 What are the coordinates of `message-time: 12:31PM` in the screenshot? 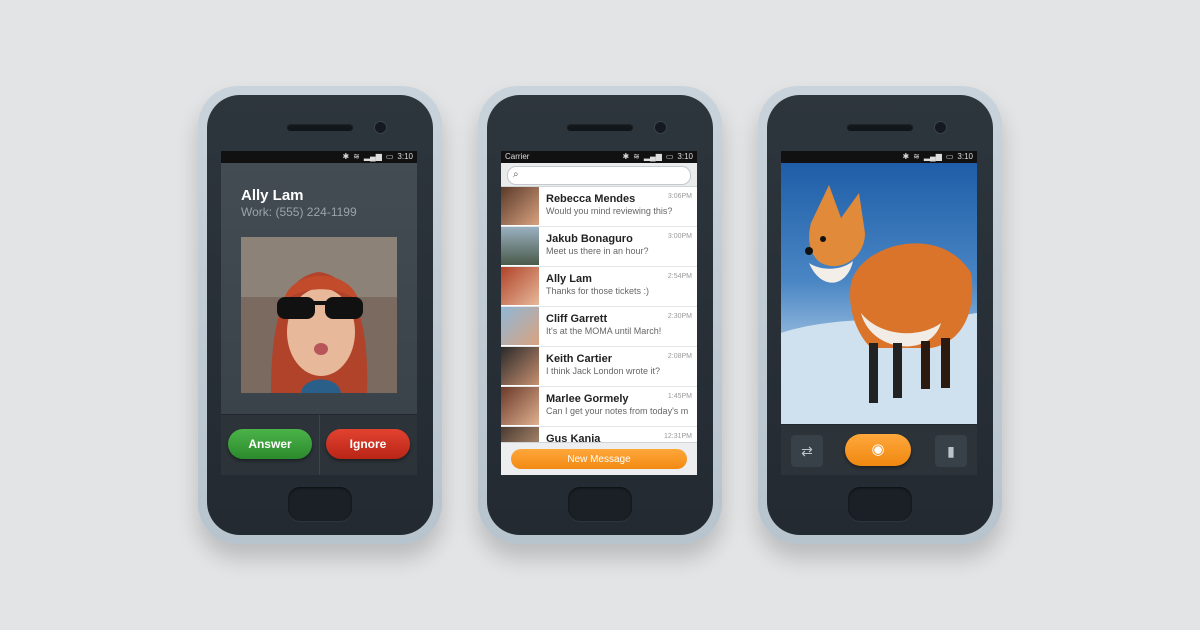 It's located at (677, 436).